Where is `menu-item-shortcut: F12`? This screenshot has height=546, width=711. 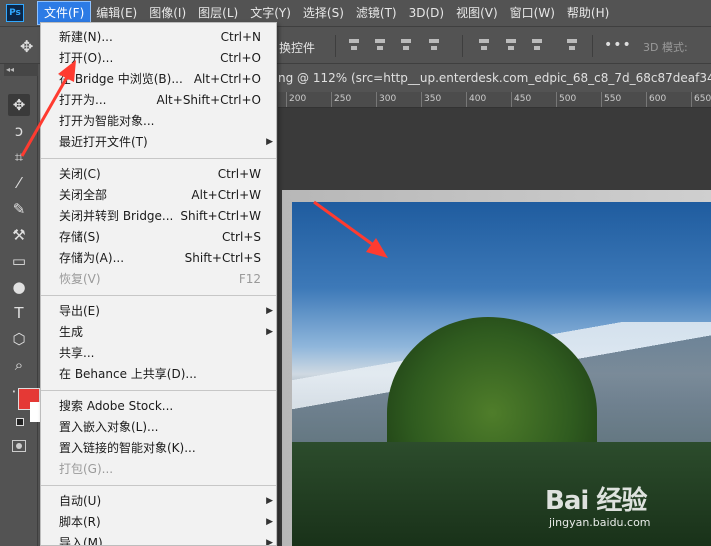 menu-item-shortcut: F12 is located at coordinates (249, 279).